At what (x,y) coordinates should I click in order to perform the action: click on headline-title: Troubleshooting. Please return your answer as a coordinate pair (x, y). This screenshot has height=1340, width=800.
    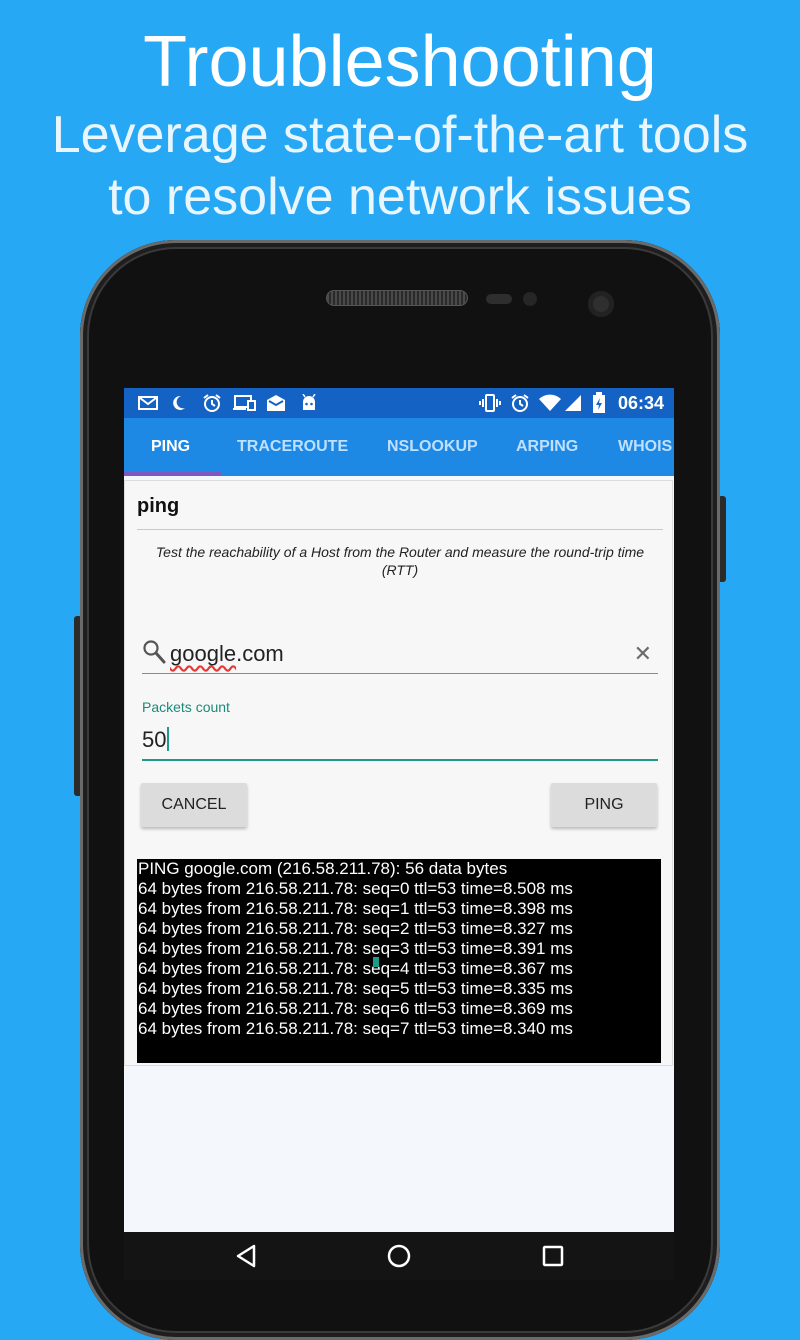
    Looking at the image, I should click on (400, 62).